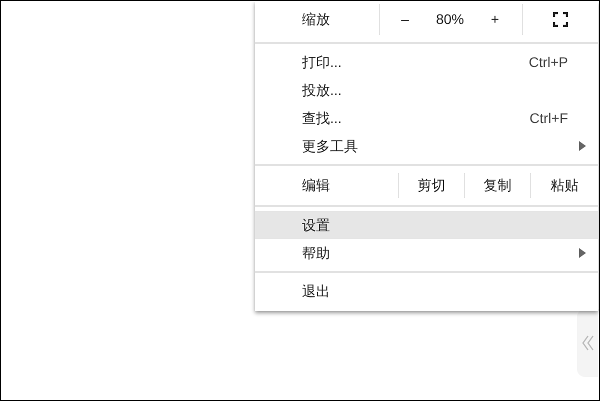 The width and height of the screenshot is (600, 401). I want to click on double-chevron-left-icon, so click(588, 343).